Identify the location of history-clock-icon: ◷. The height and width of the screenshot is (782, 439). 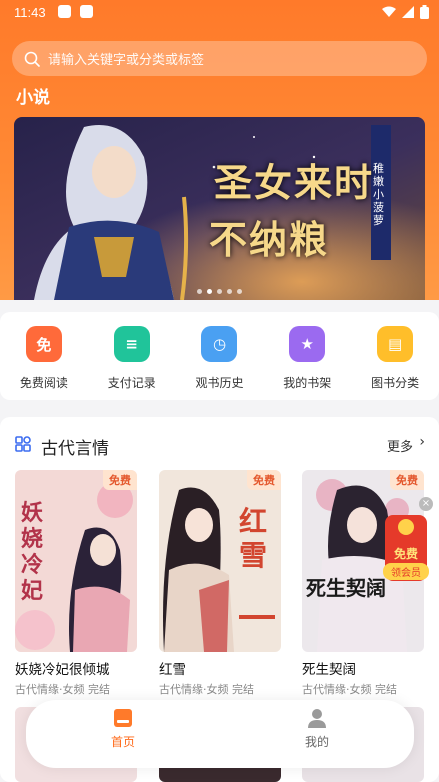
(219, 344).